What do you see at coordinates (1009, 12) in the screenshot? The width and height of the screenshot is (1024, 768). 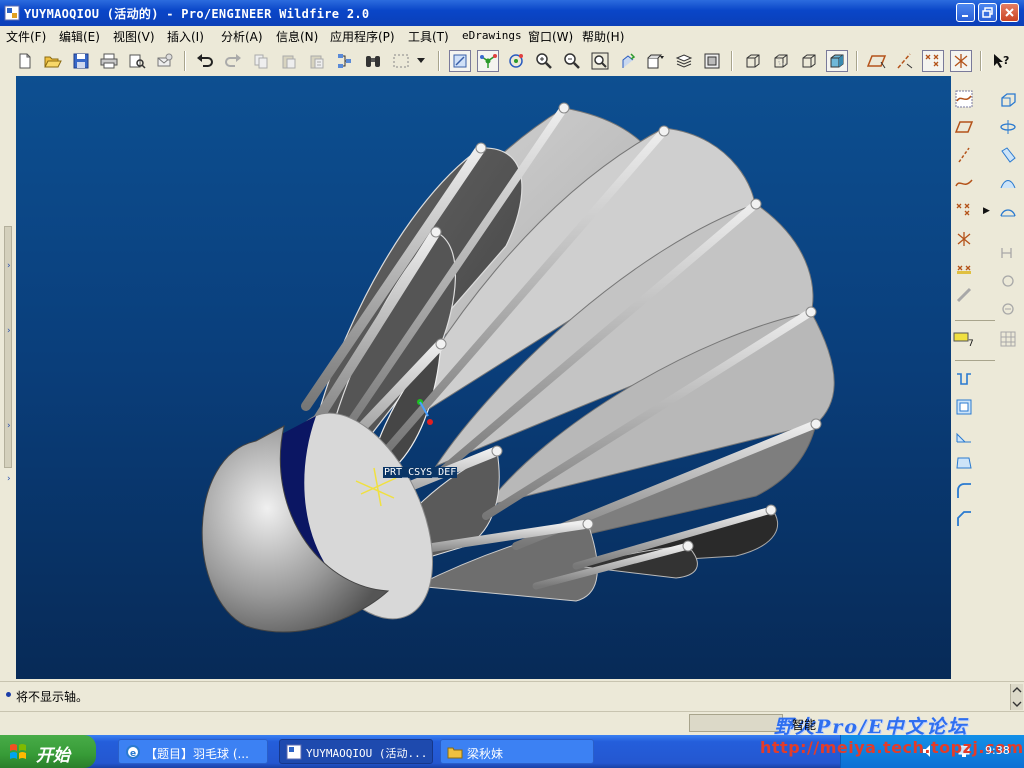 I see `close-button` at bounding box center [1009, 12].